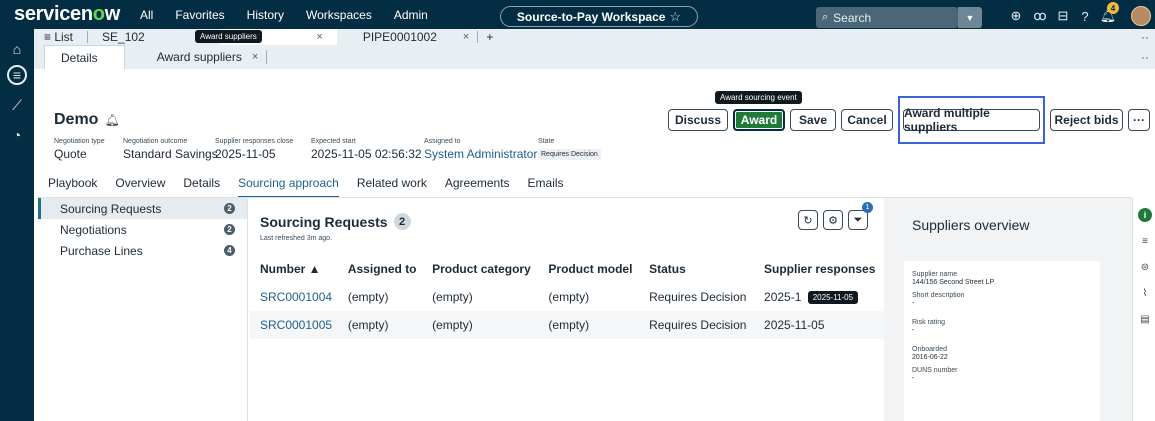 Image resolution: width=1155 pixels, height=421 pixels. Describe the element at coordinates (146, 15) in the screenshot. I see `nav-all: All` at that location.